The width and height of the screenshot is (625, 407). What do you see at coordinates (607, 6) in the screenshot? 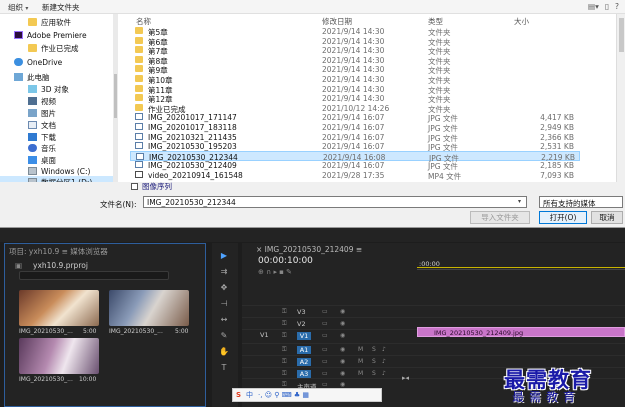
I see `preview-pane-icon: ▯` at bounding box center [607, 6].